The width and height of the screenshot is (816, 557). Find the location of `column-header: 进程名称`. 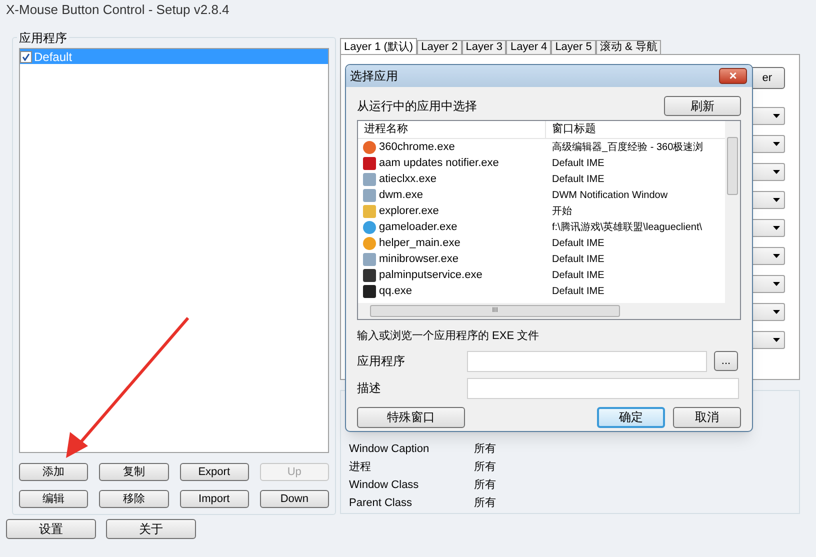

column-header: 进程名称 is located at coordinates (452, 129).